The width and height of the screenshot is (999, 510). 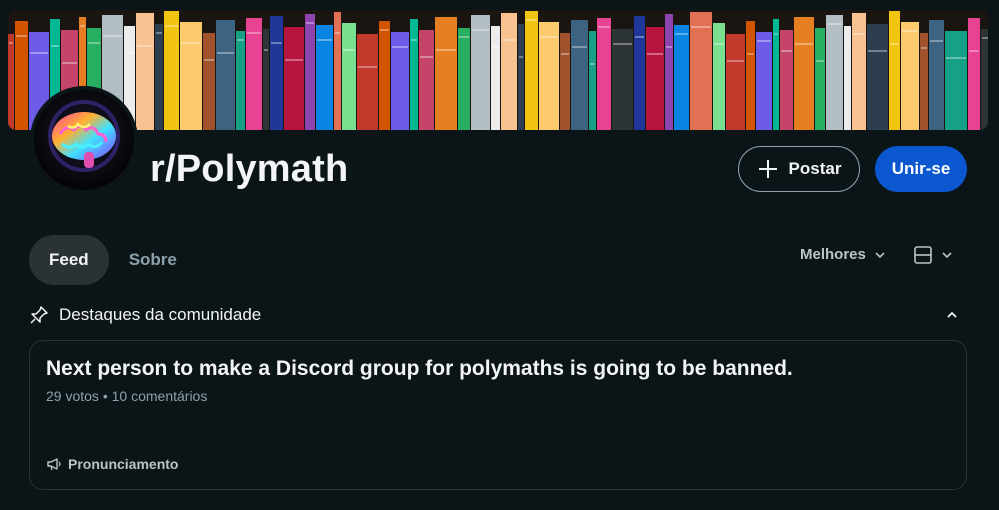 What do you see at coordinates (947, 255) in the screenshot?
I see `chevron-down-icon` at bounding box center [947, 255].